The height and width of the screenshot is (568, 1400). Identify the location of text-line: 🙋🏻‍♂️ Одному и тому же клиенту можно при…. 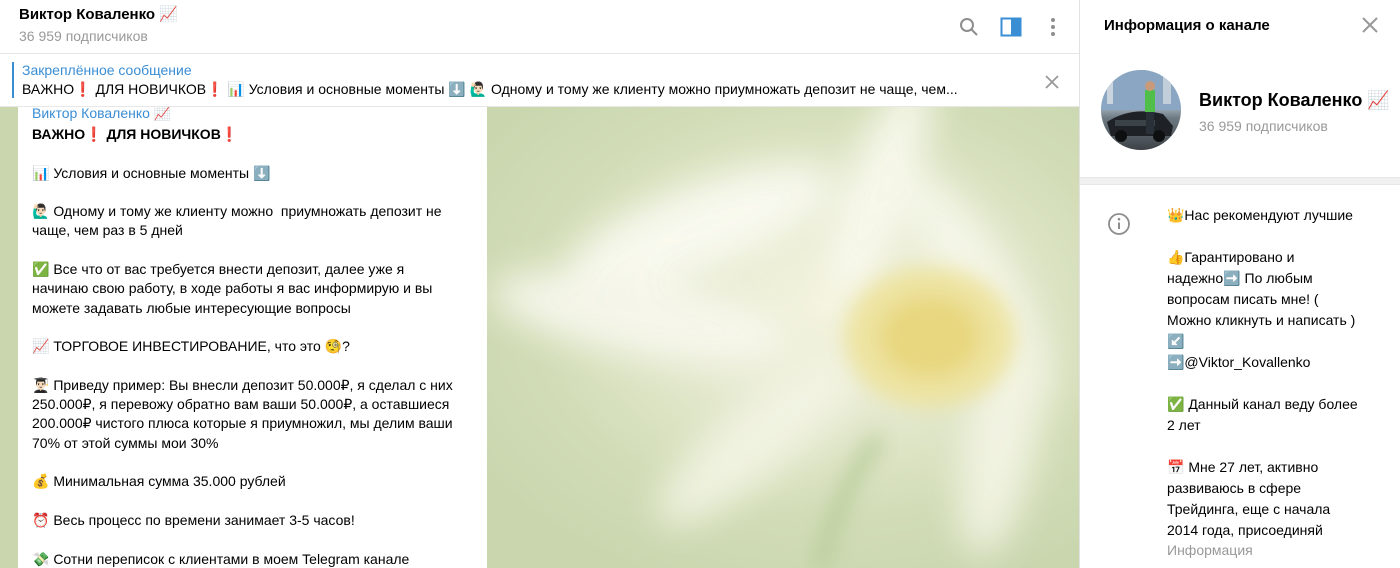
(237, 211).